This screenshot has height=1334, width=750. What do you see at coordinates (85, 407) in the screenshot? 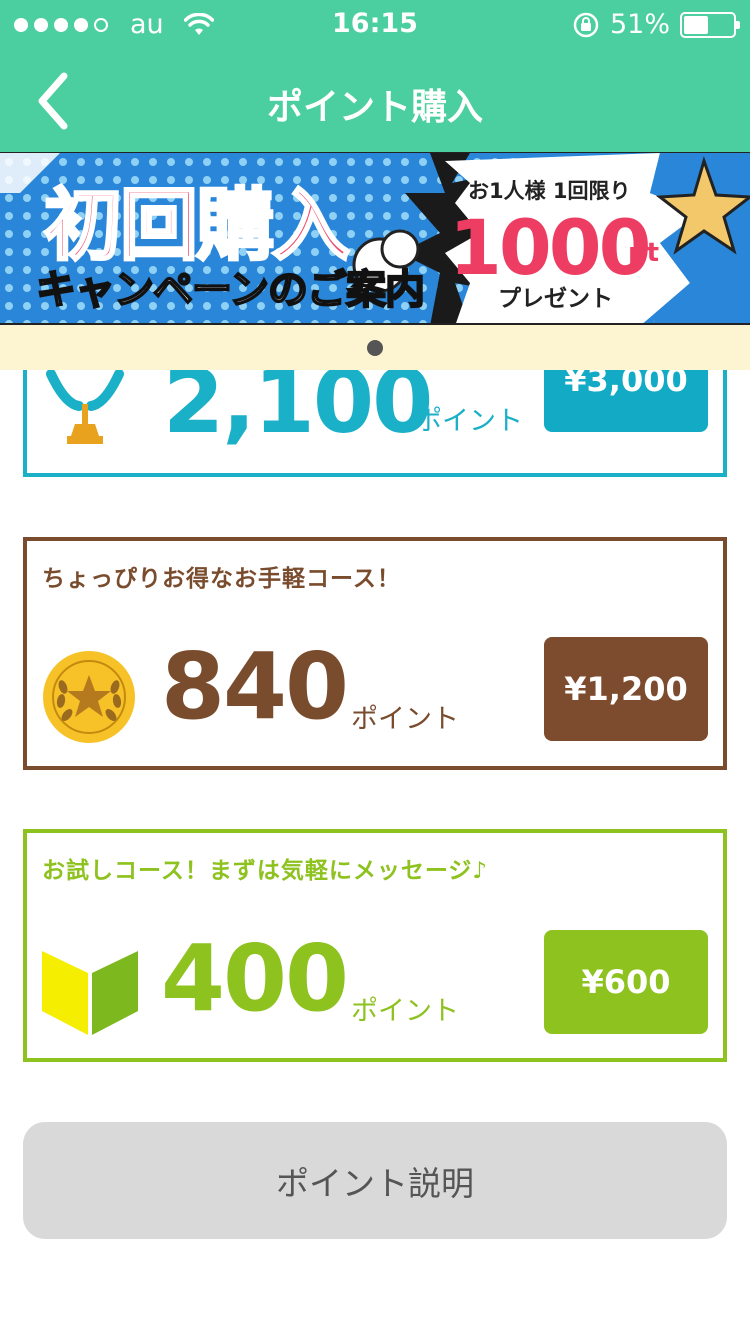
I see `trophy-icon` at bounding box center [85, 407].